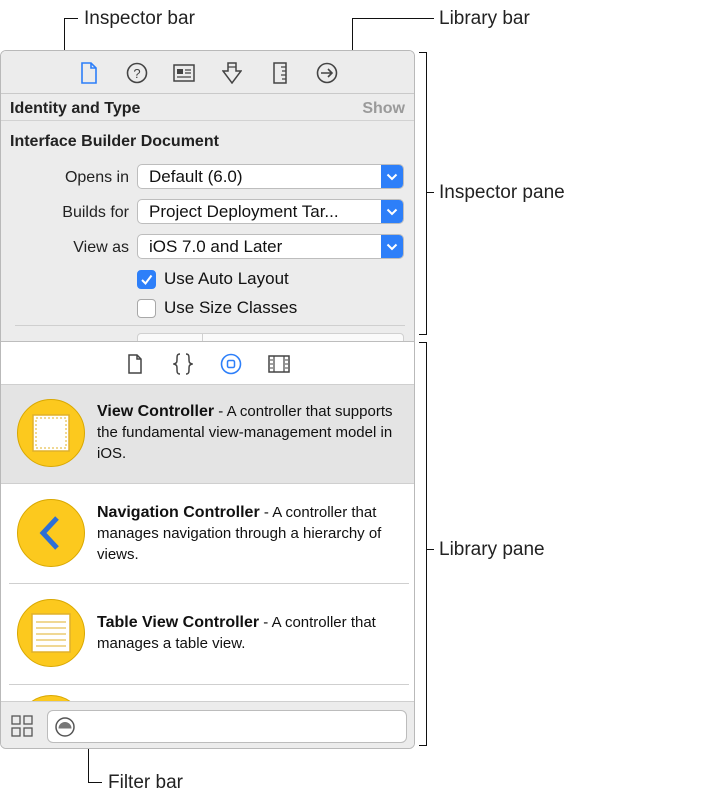  I want to click on file-template-icon, so click(135, 364).